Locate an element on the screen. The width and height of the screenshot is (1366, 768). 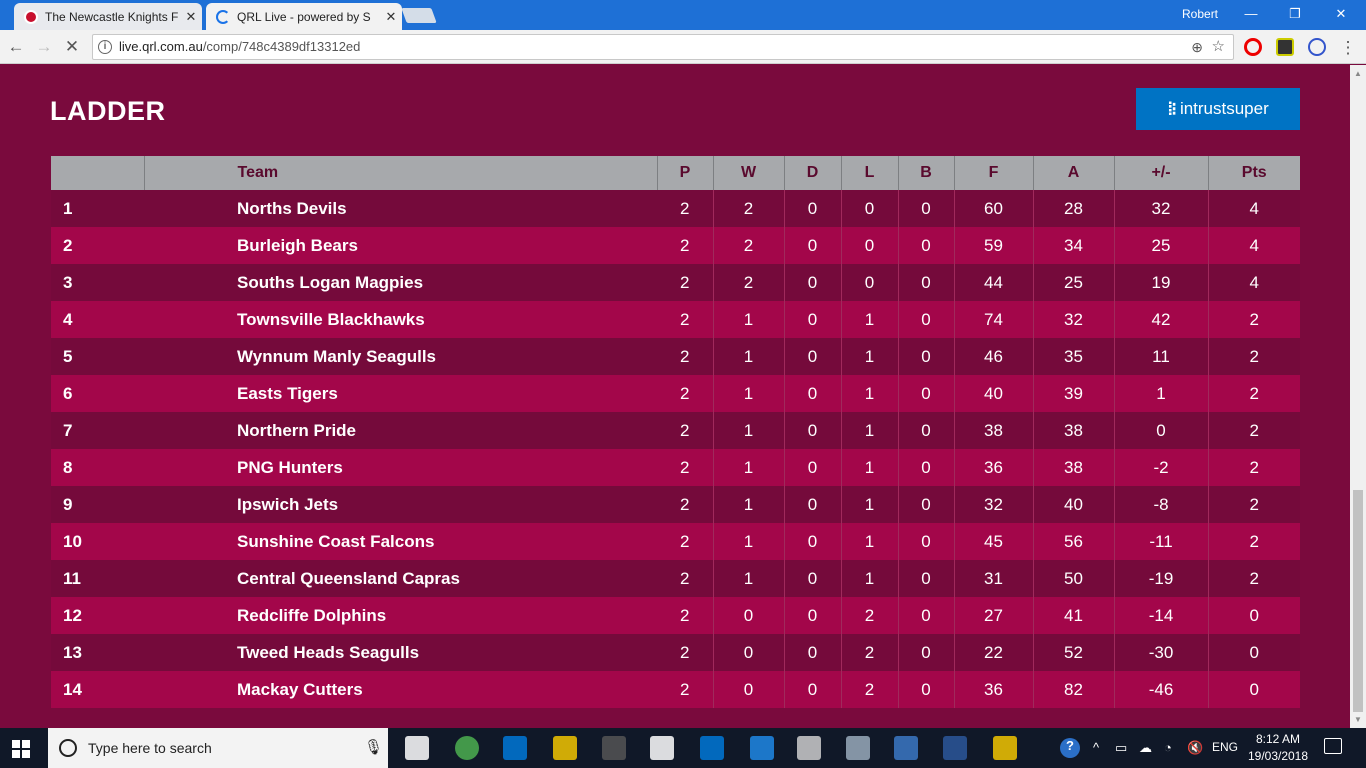
maximize-button: ❐ is located at coordinates (1295, 14).